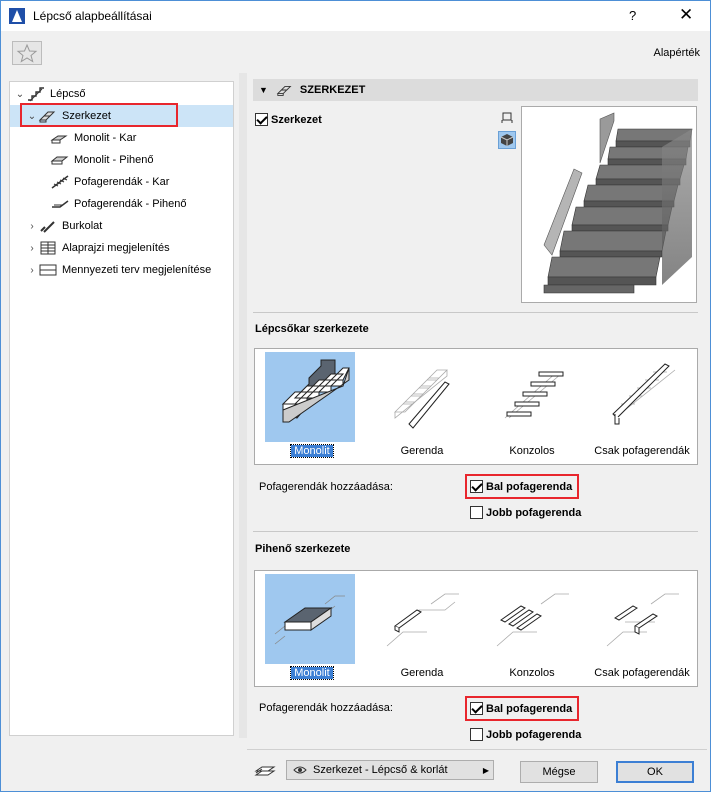 The width and height of the screenshot is (711, 792). I want to click on tree-item-ceiling-plan: › Mennyezeti terv megjelenítése, so click(121, 270).